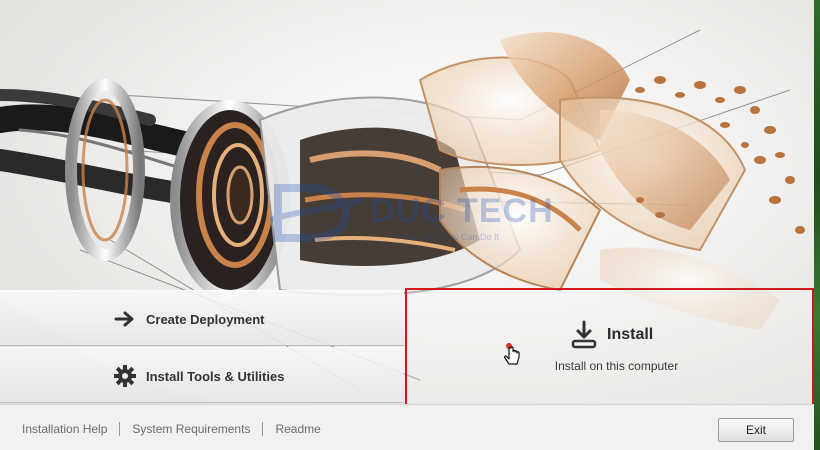 The width and height of the screenshot is (820, 450). I want to click on install-subtitle: Install on this computer, so click(616, 366).